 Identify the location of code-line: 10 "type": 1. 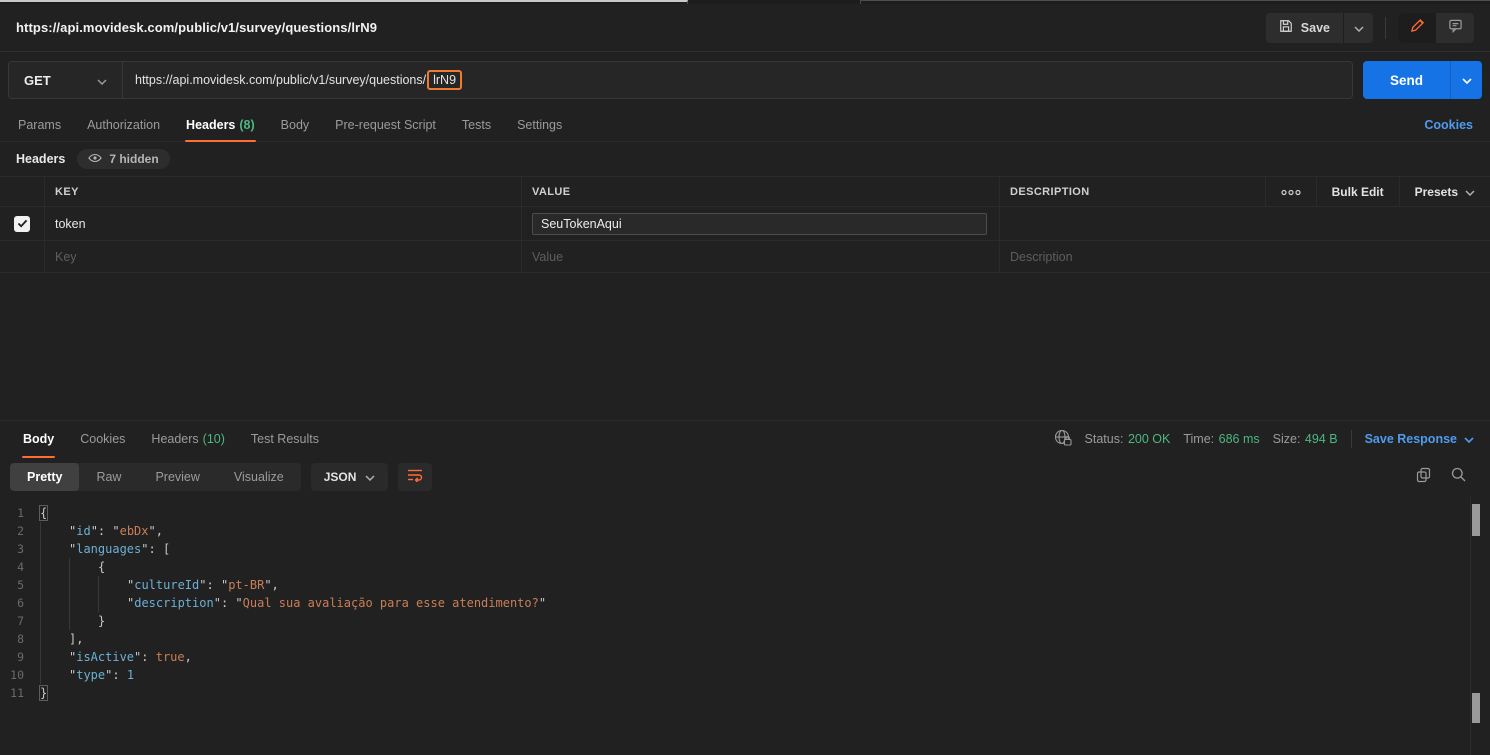
(745, 675).